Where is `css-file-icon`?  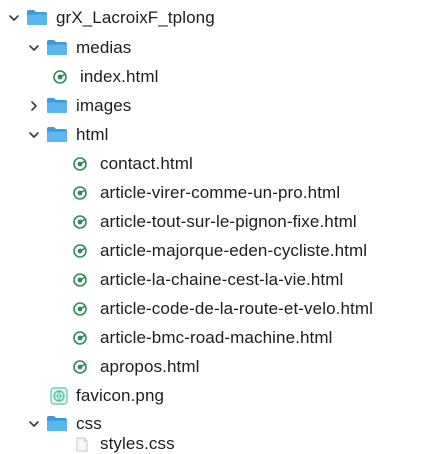
css-file-icon is located at coordinates (82, 444).